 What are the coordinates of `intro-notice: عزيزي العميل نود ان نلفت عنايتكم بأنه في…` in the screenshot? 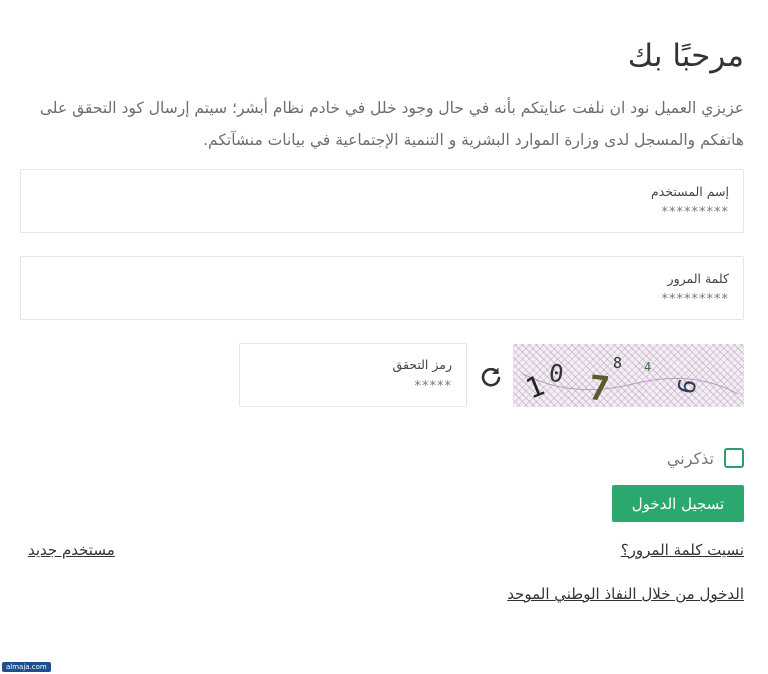 It's located at (391, 124).